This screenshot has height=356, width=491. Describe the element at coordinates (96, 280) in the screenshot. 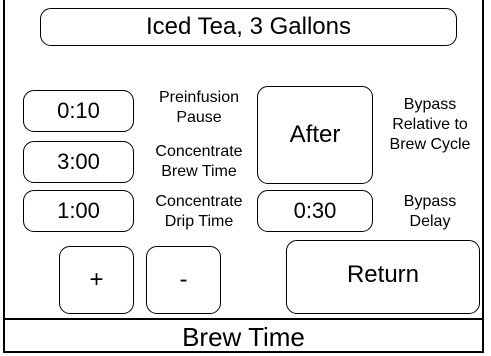

I see `increment-button: +` at that location.